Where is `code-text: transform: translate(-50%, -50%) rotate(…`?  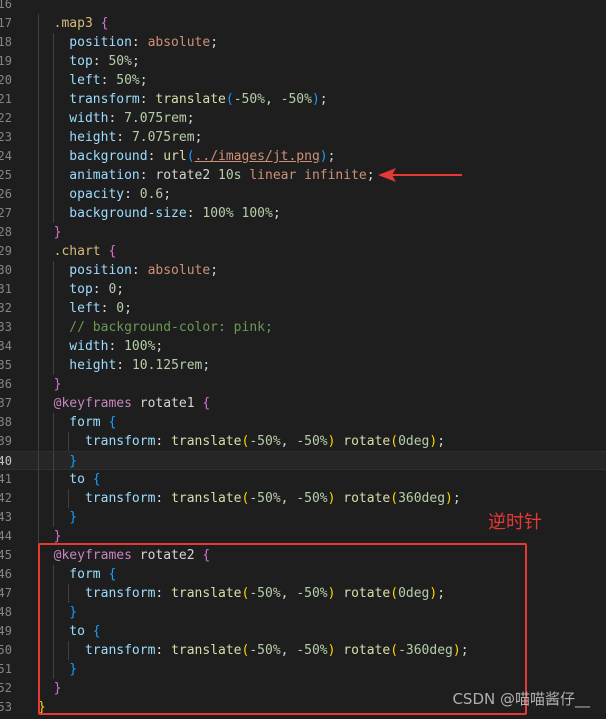 code-text: transform: translate(-50%, -50%) rotate(… is located at coordinates (241, 441).